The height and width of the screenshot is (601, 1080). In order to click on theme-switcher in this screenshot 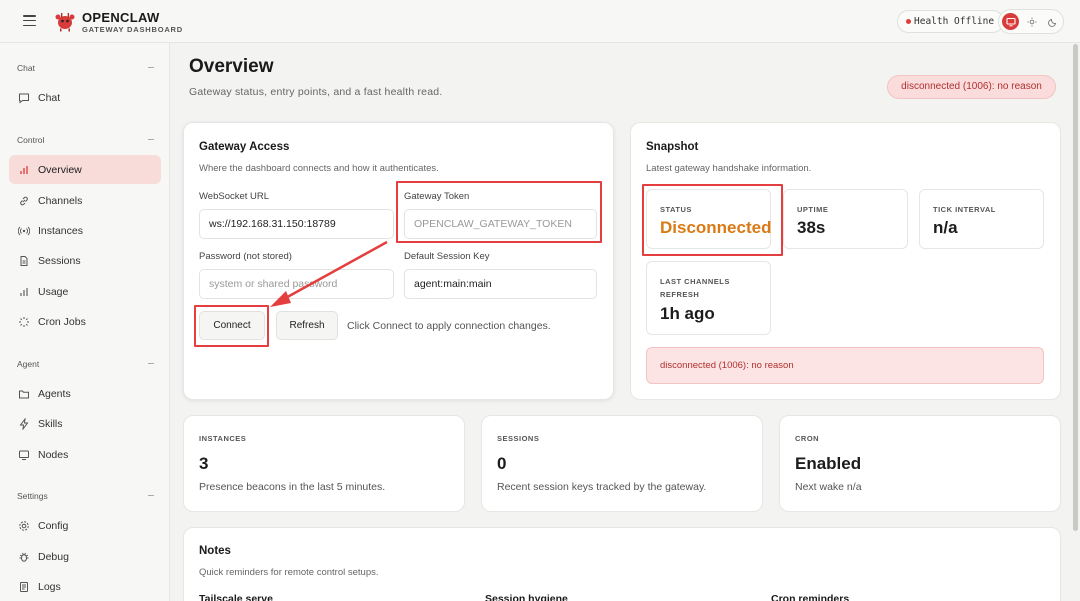, I will do `click(1031, 21)`.